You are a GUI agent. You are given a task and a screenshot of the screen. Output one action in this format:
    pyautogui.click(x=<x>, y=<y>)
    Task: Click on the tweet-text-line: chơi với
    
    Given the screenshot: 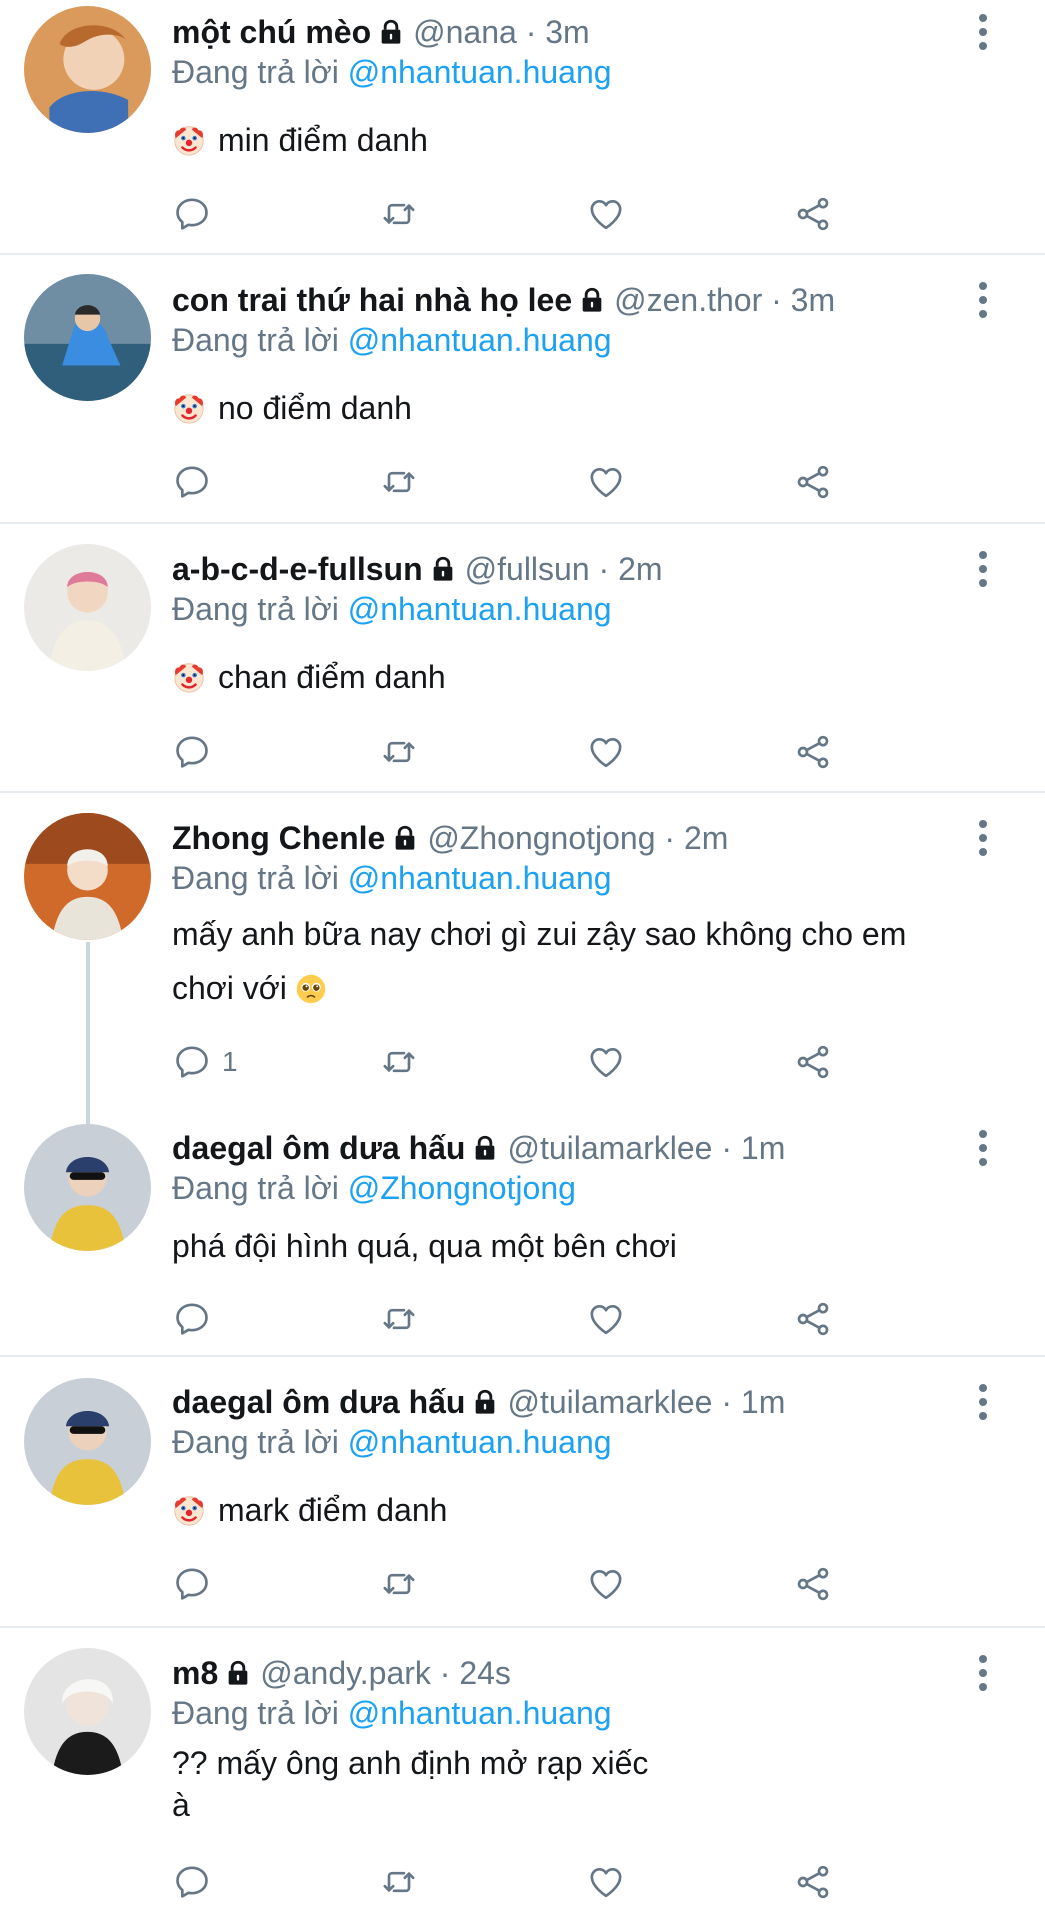 What is the action you would take?
    pyautogui.click(x=588, y=988)
    